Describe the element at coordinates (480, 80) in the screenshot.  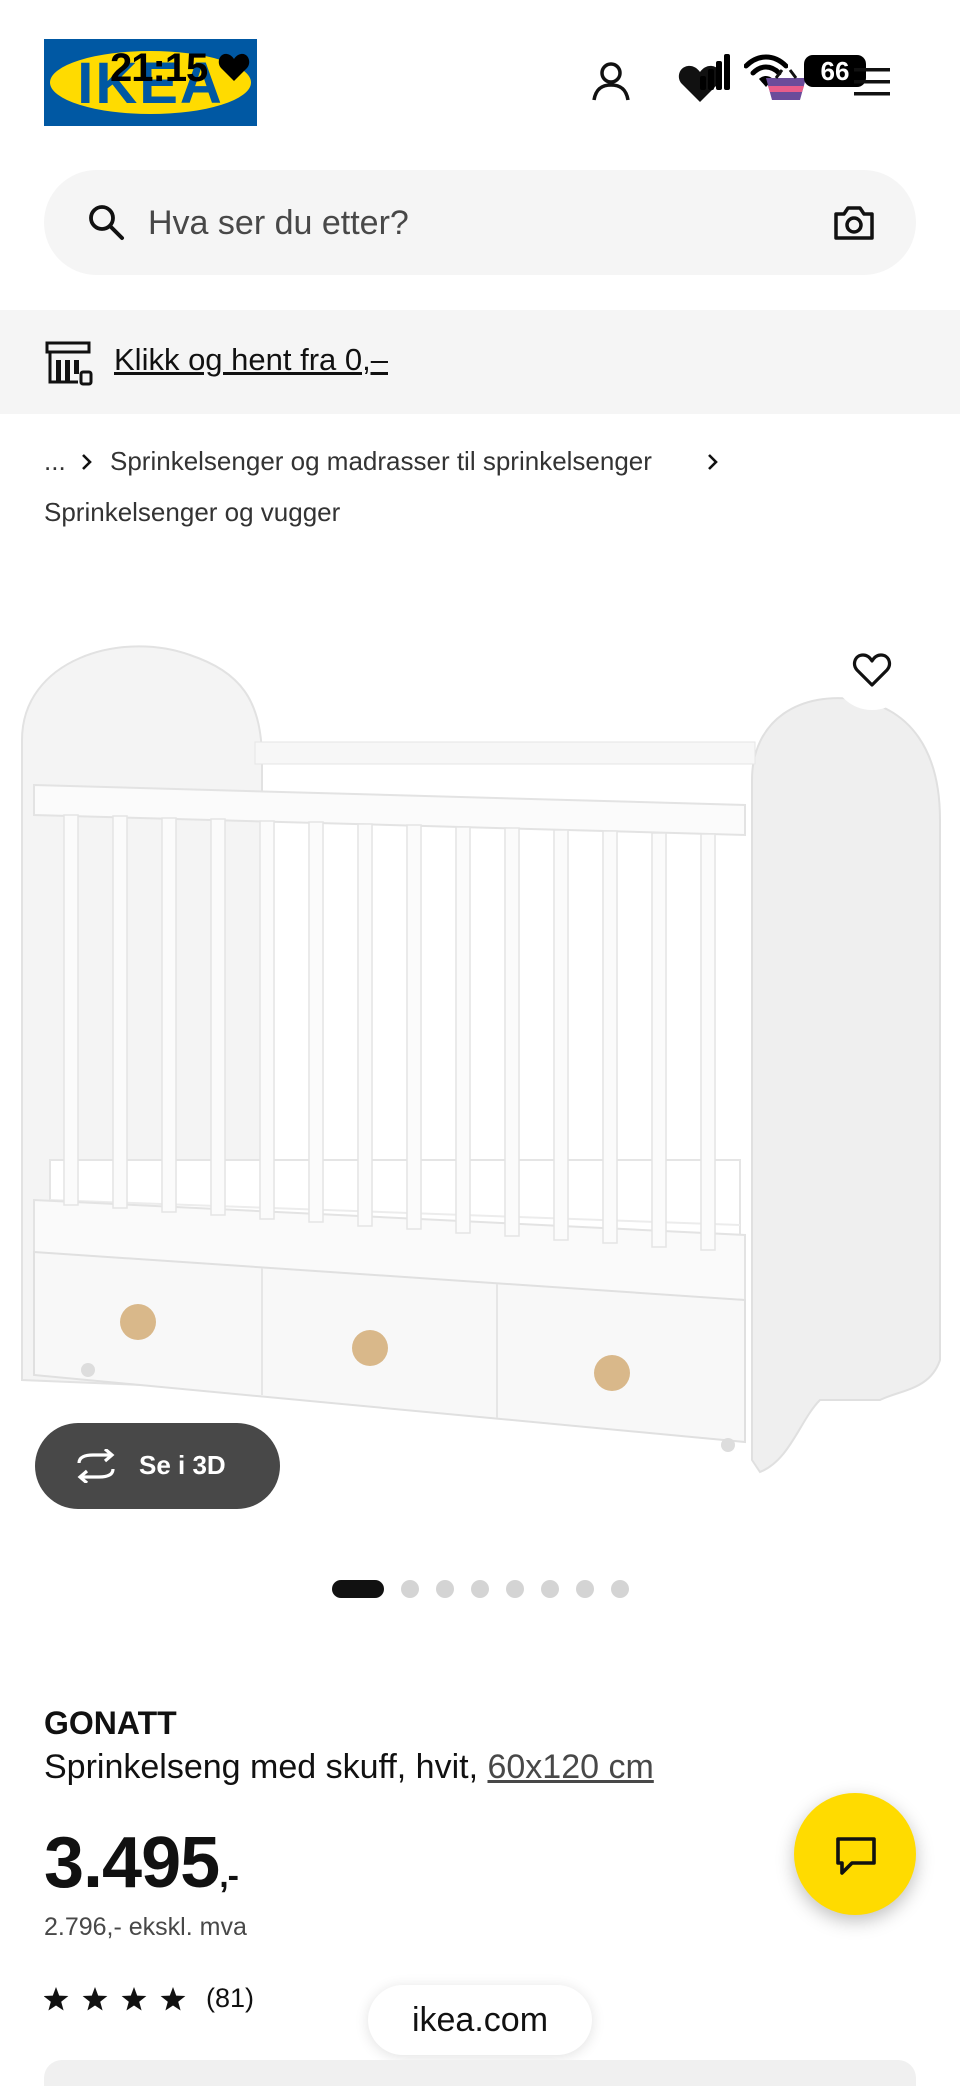
I see `page-header: IKEA 21:15 66` at that location.